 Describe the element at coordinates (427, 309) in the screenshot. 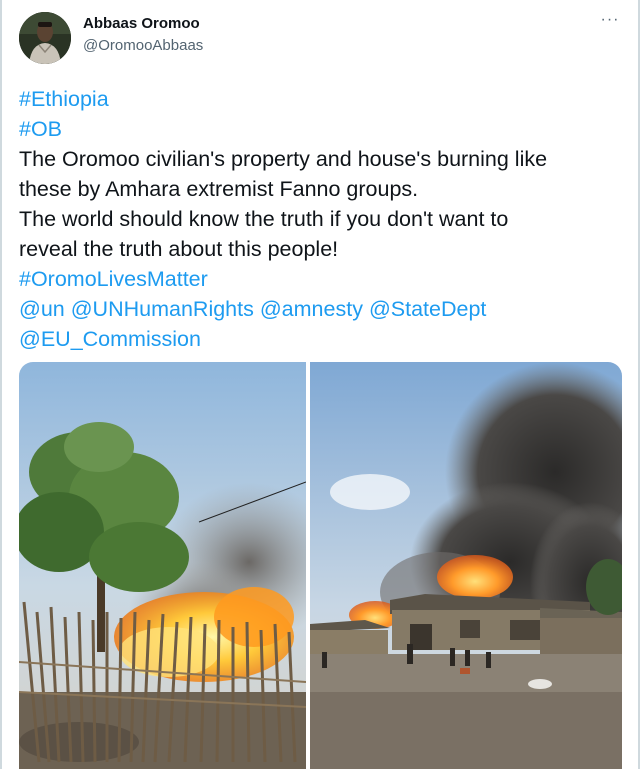

I see `mention-link: @StateDept` at that location.